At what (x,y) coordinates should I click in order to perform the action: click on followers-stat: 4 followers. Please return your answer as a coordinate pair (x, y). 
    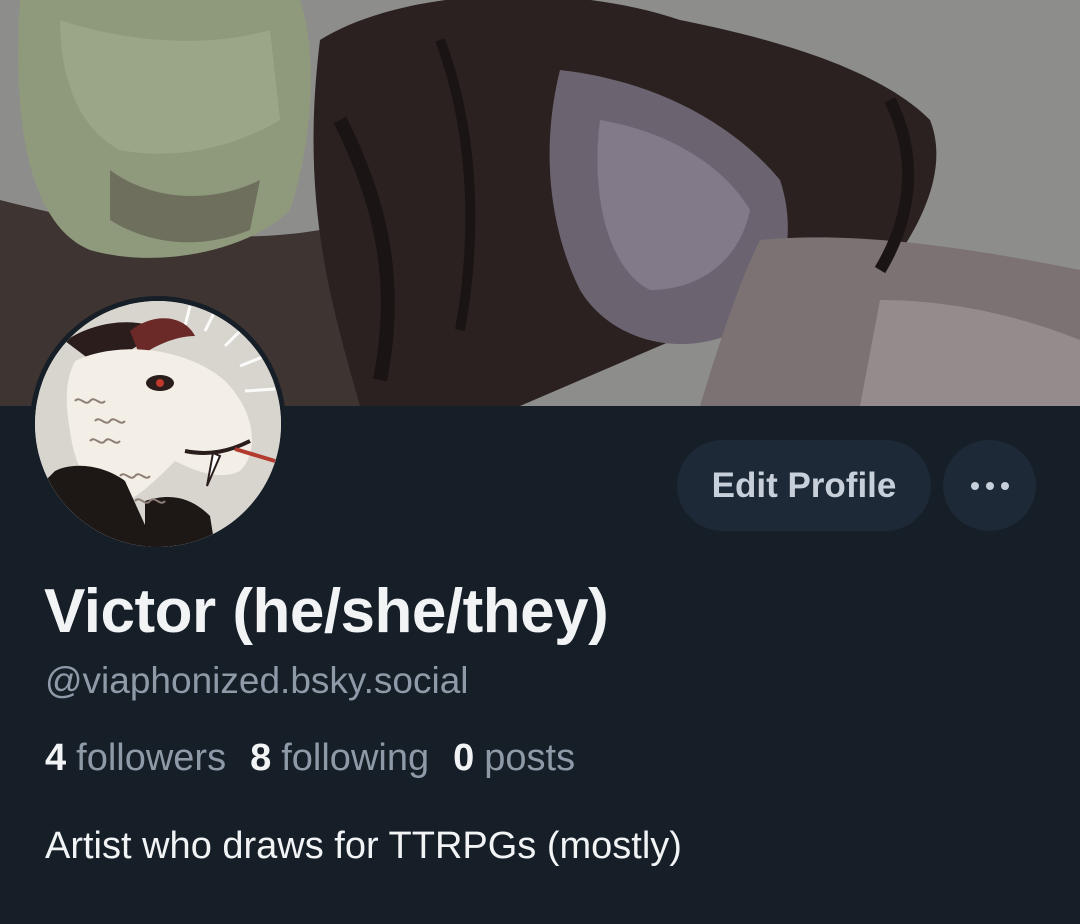
    Looking at the image, I should click on (135, 758).